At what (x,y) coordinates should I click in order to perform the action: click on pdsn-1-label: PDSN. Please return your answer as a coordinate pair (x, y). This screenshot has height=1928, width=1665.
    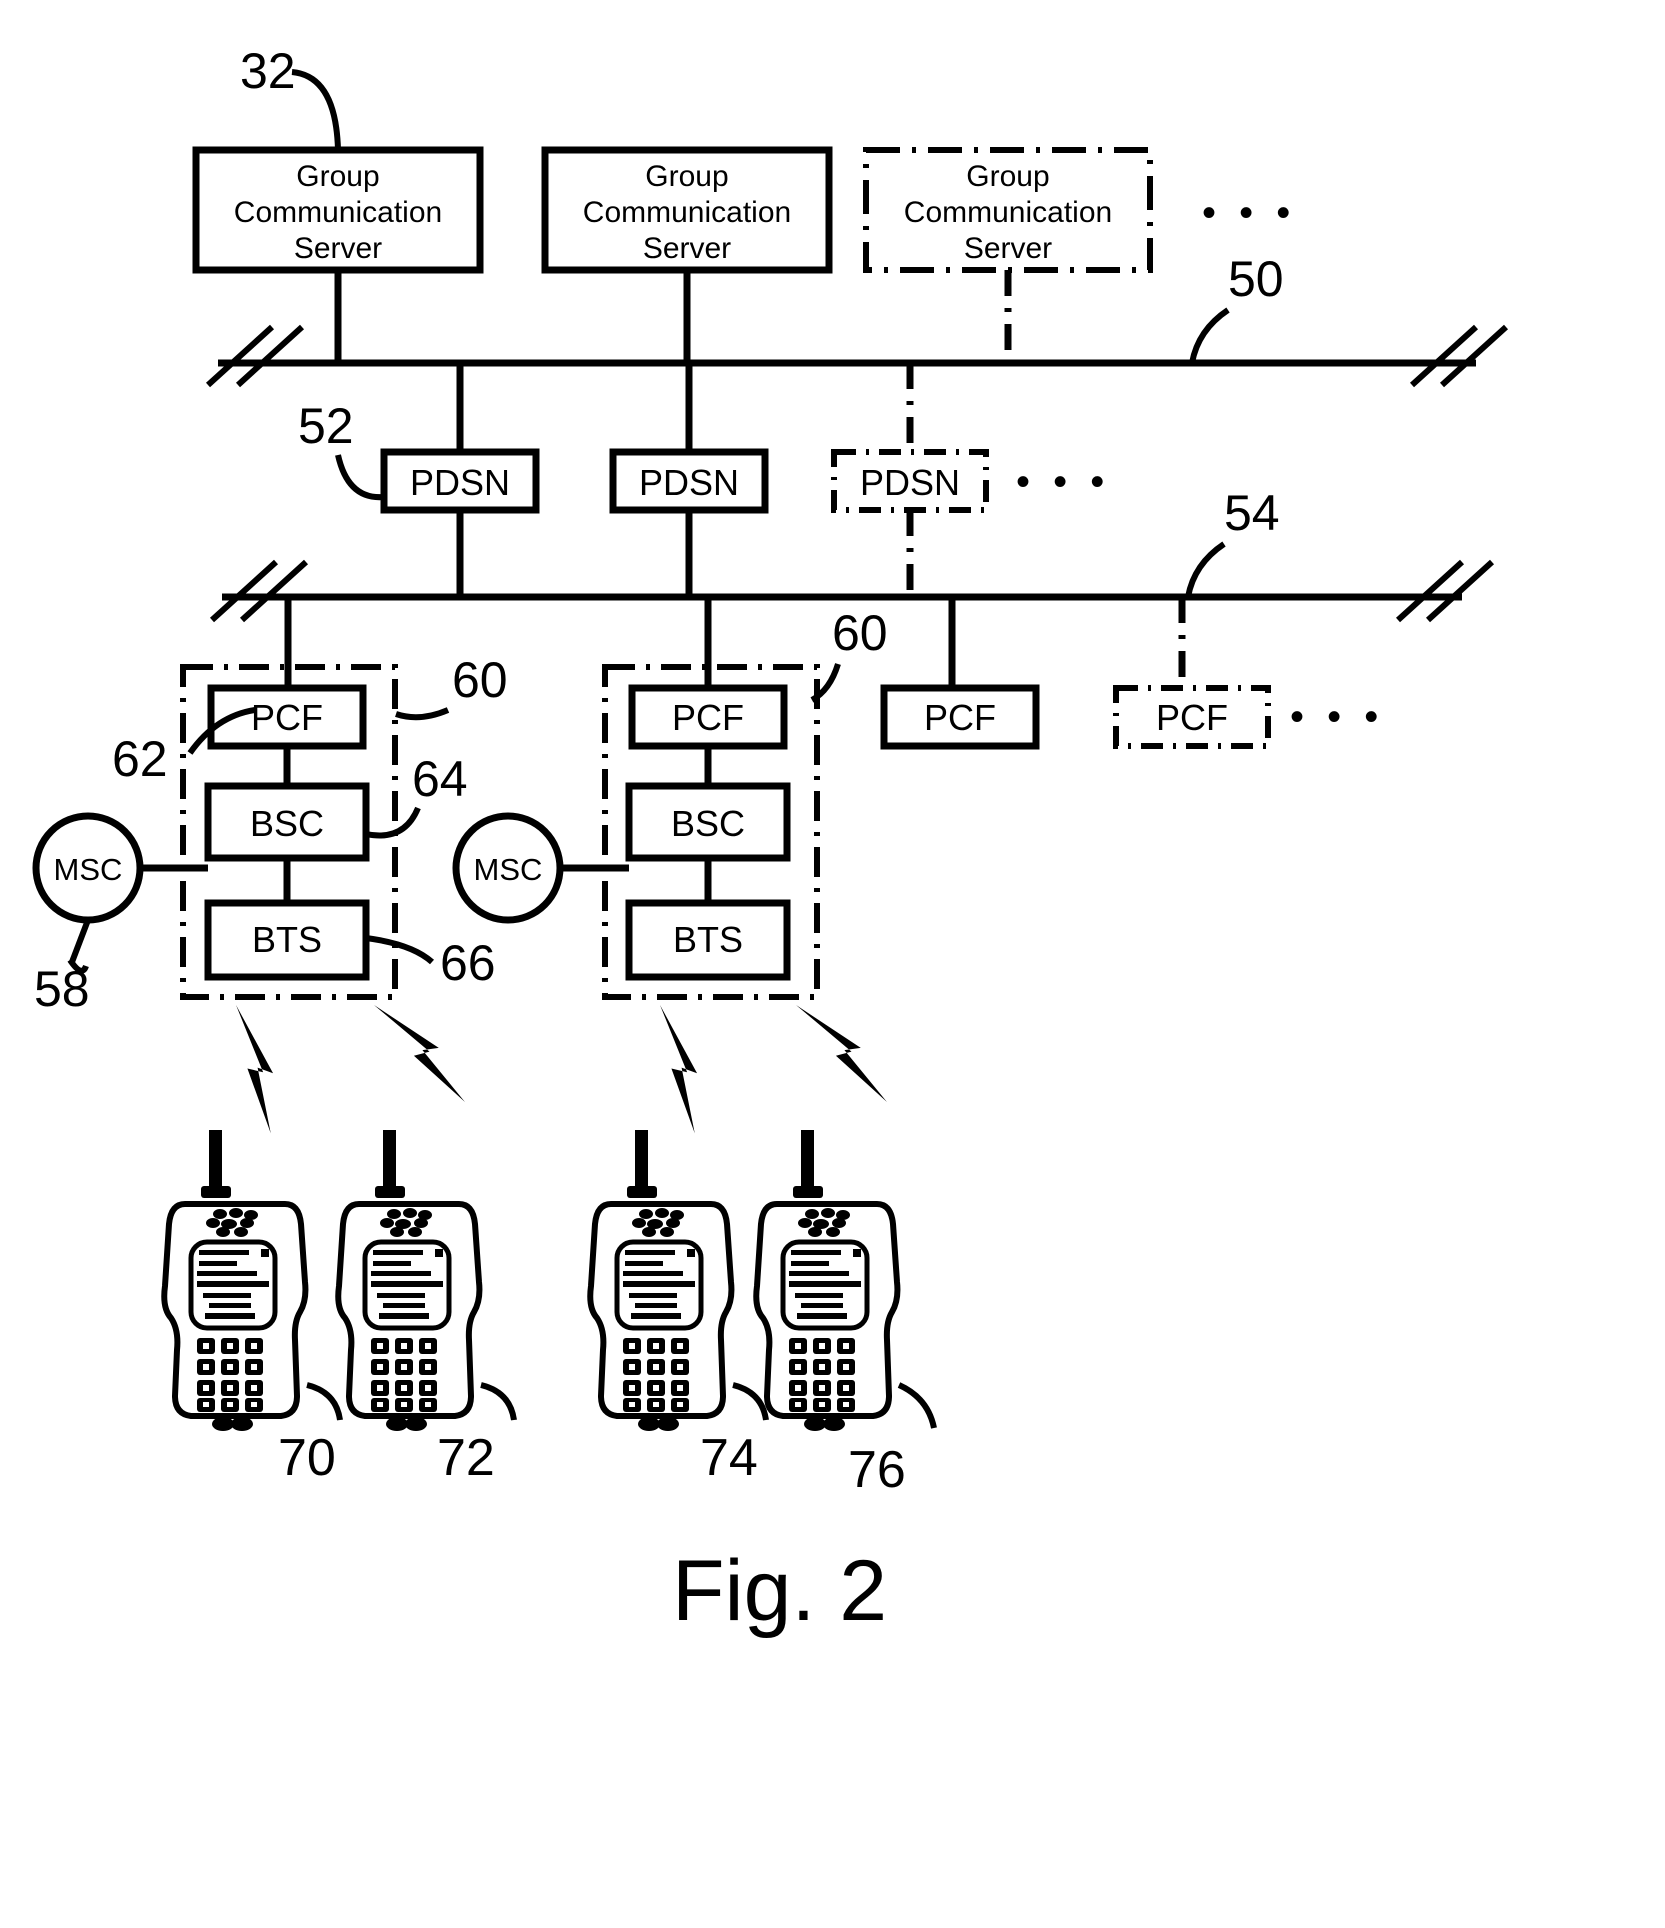
    Looking at the image, I should click on (460, 482).